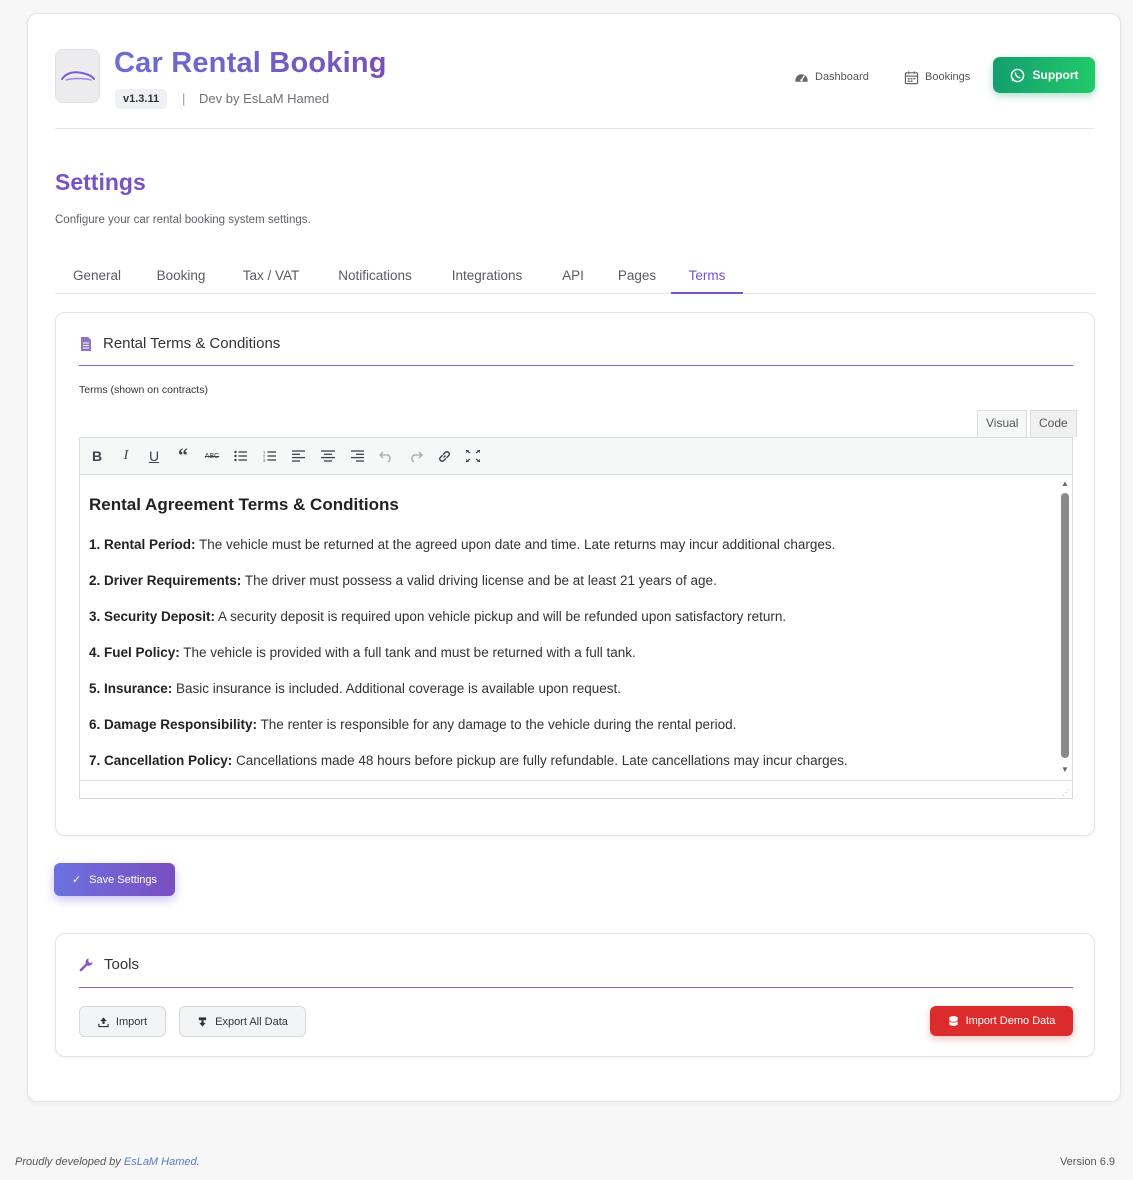  I want to click on footer-prefix: Proudly developed by, so click(69, 1162).